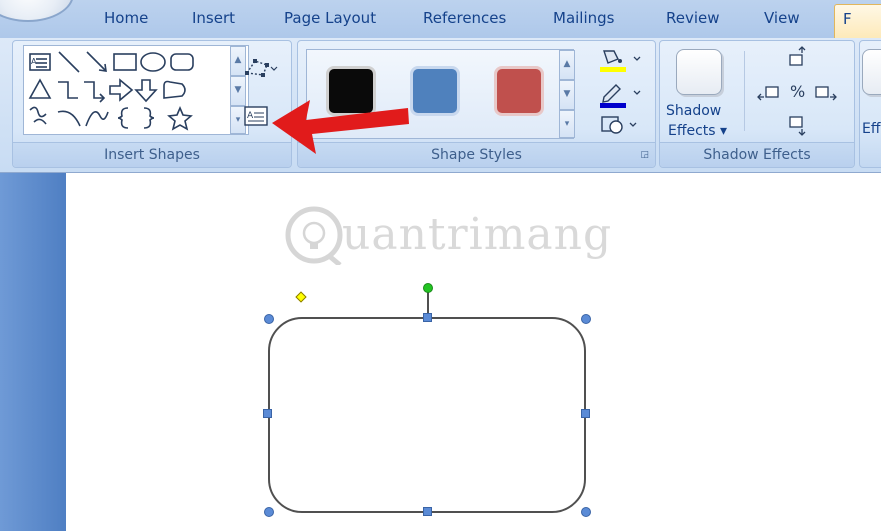  What do you see at coordinates (146, 91) in the screenshot?
I see `down-arrow-shape-icon` at bounding box center [146, 91].